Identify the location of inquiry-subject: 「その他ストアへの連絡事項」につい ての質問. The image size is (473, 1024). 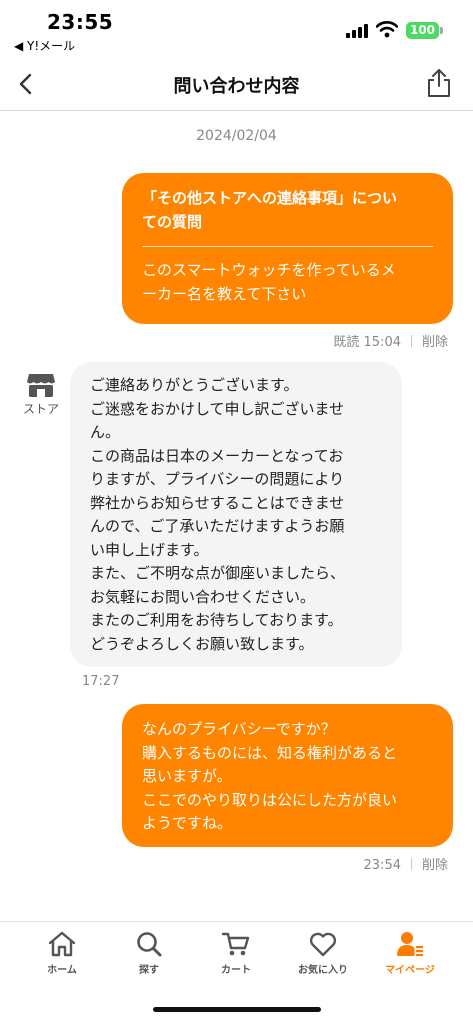
(287, 210).